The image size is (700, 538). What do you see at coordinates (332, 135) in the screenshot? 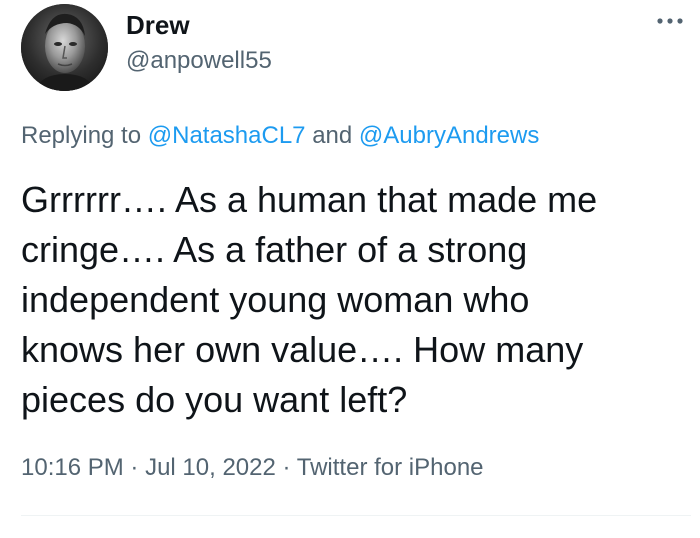
I see `replying-conjunction: and` at bounding box center [332, 135].